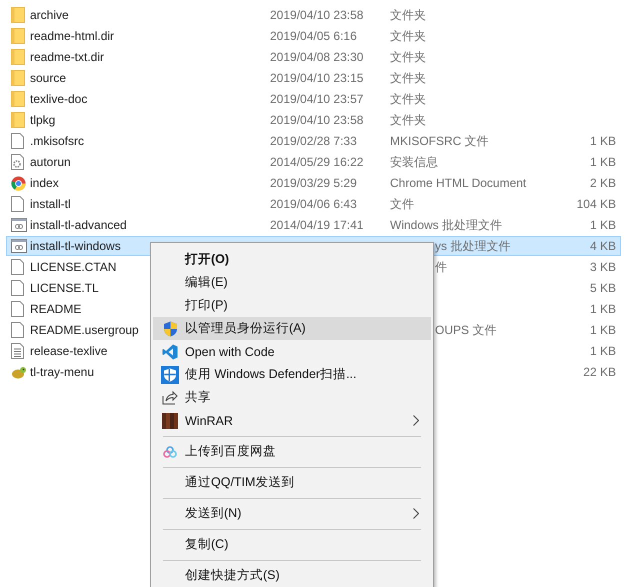 The width and height of the screenshot is (633, 587). What do you see at coordinates (317, 162) in the screenshot?
I see `file-date: 2014/05/29 16:22` at bounding box center [317, 162].